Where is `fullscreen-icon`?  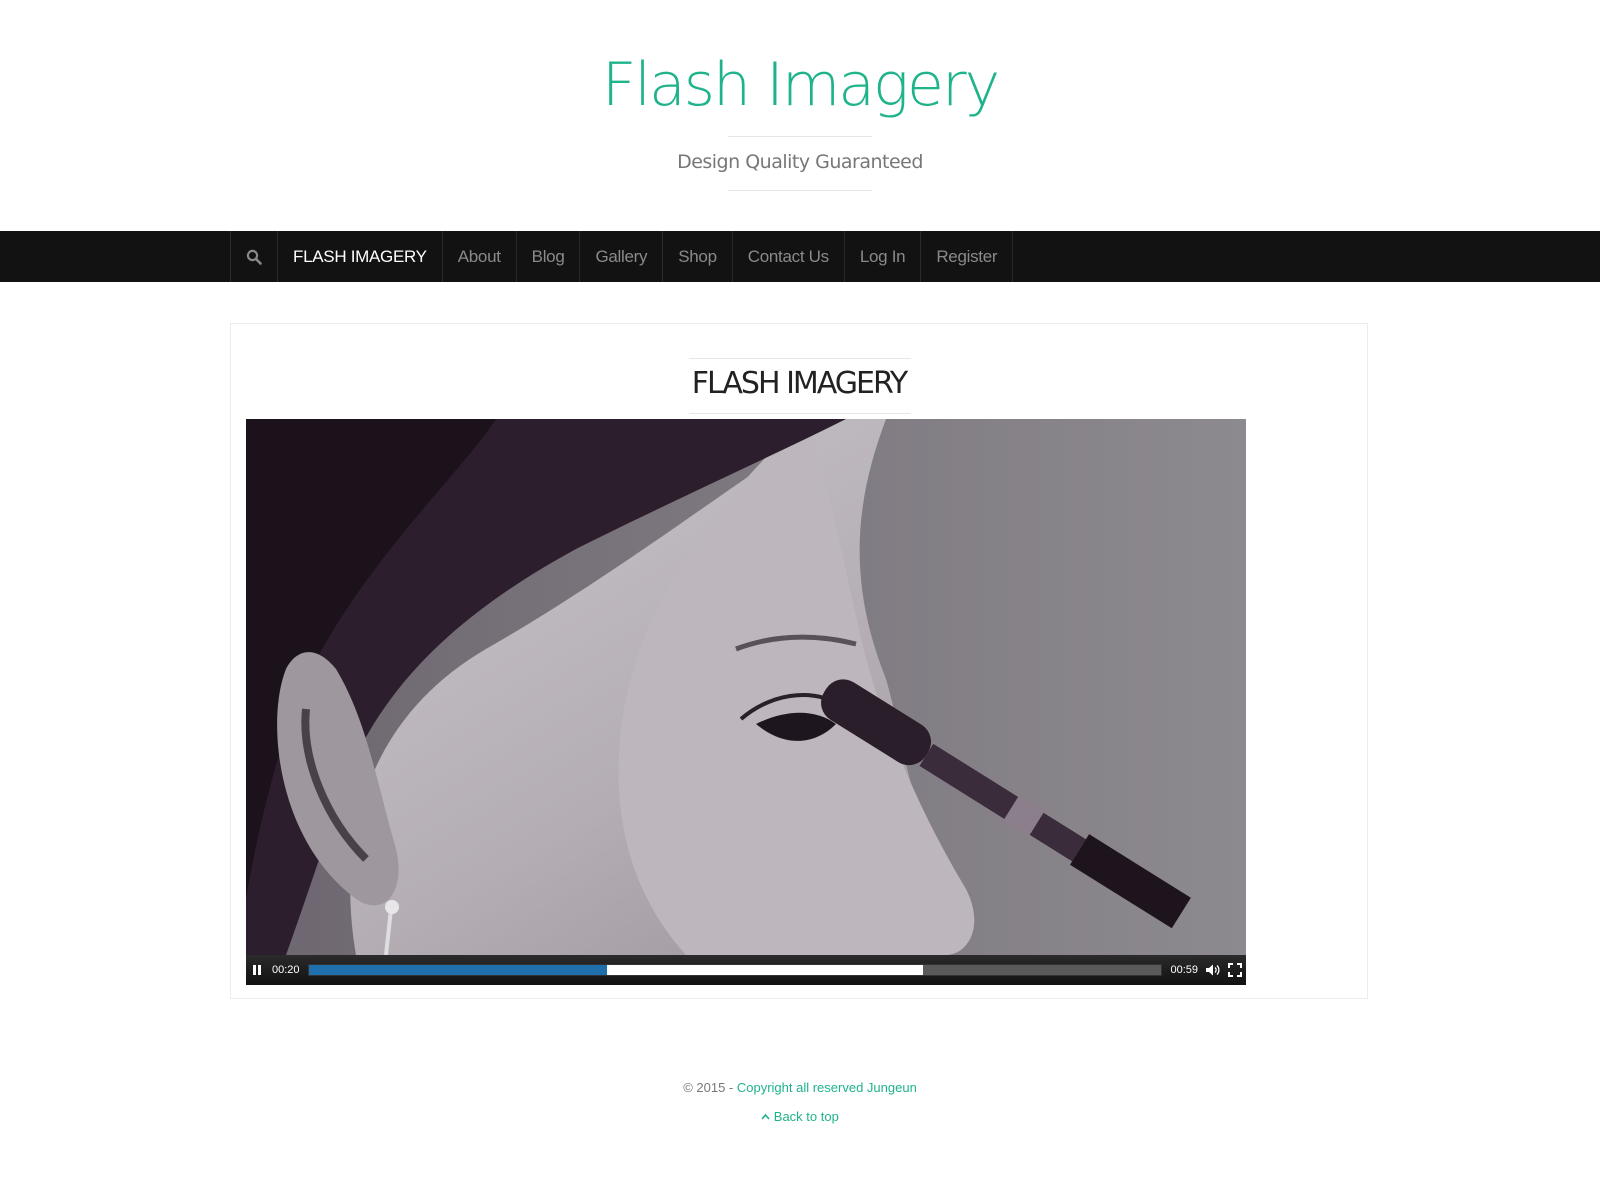
fullscreen-icon is located at coordinates (1235, 970).